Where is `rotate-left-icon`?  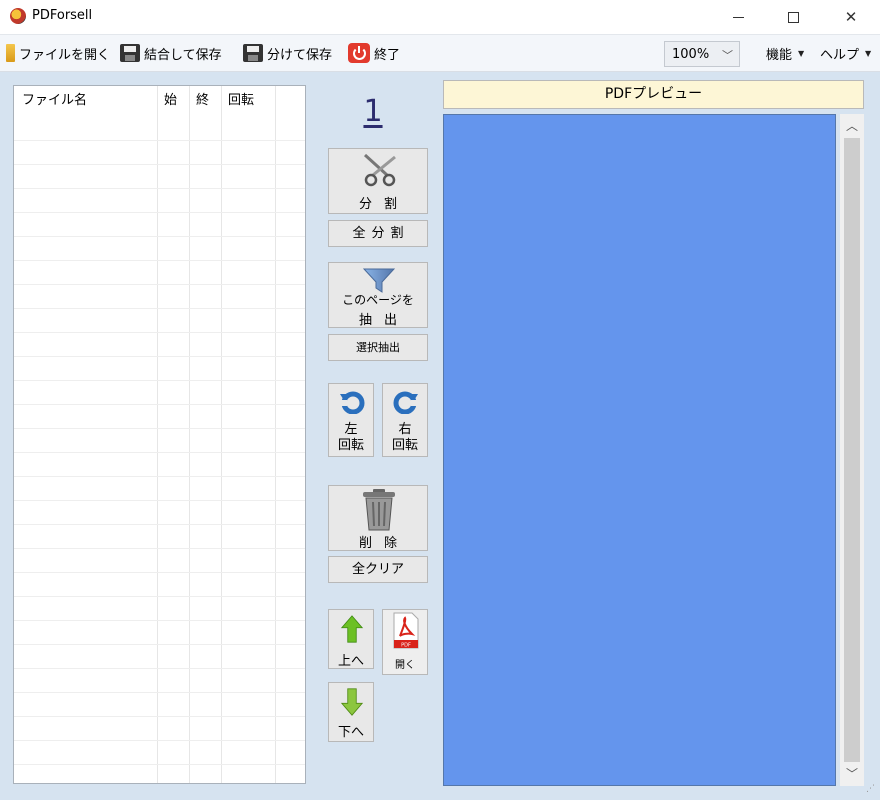 rotate-left-icon is located at coordinates (352, 402).